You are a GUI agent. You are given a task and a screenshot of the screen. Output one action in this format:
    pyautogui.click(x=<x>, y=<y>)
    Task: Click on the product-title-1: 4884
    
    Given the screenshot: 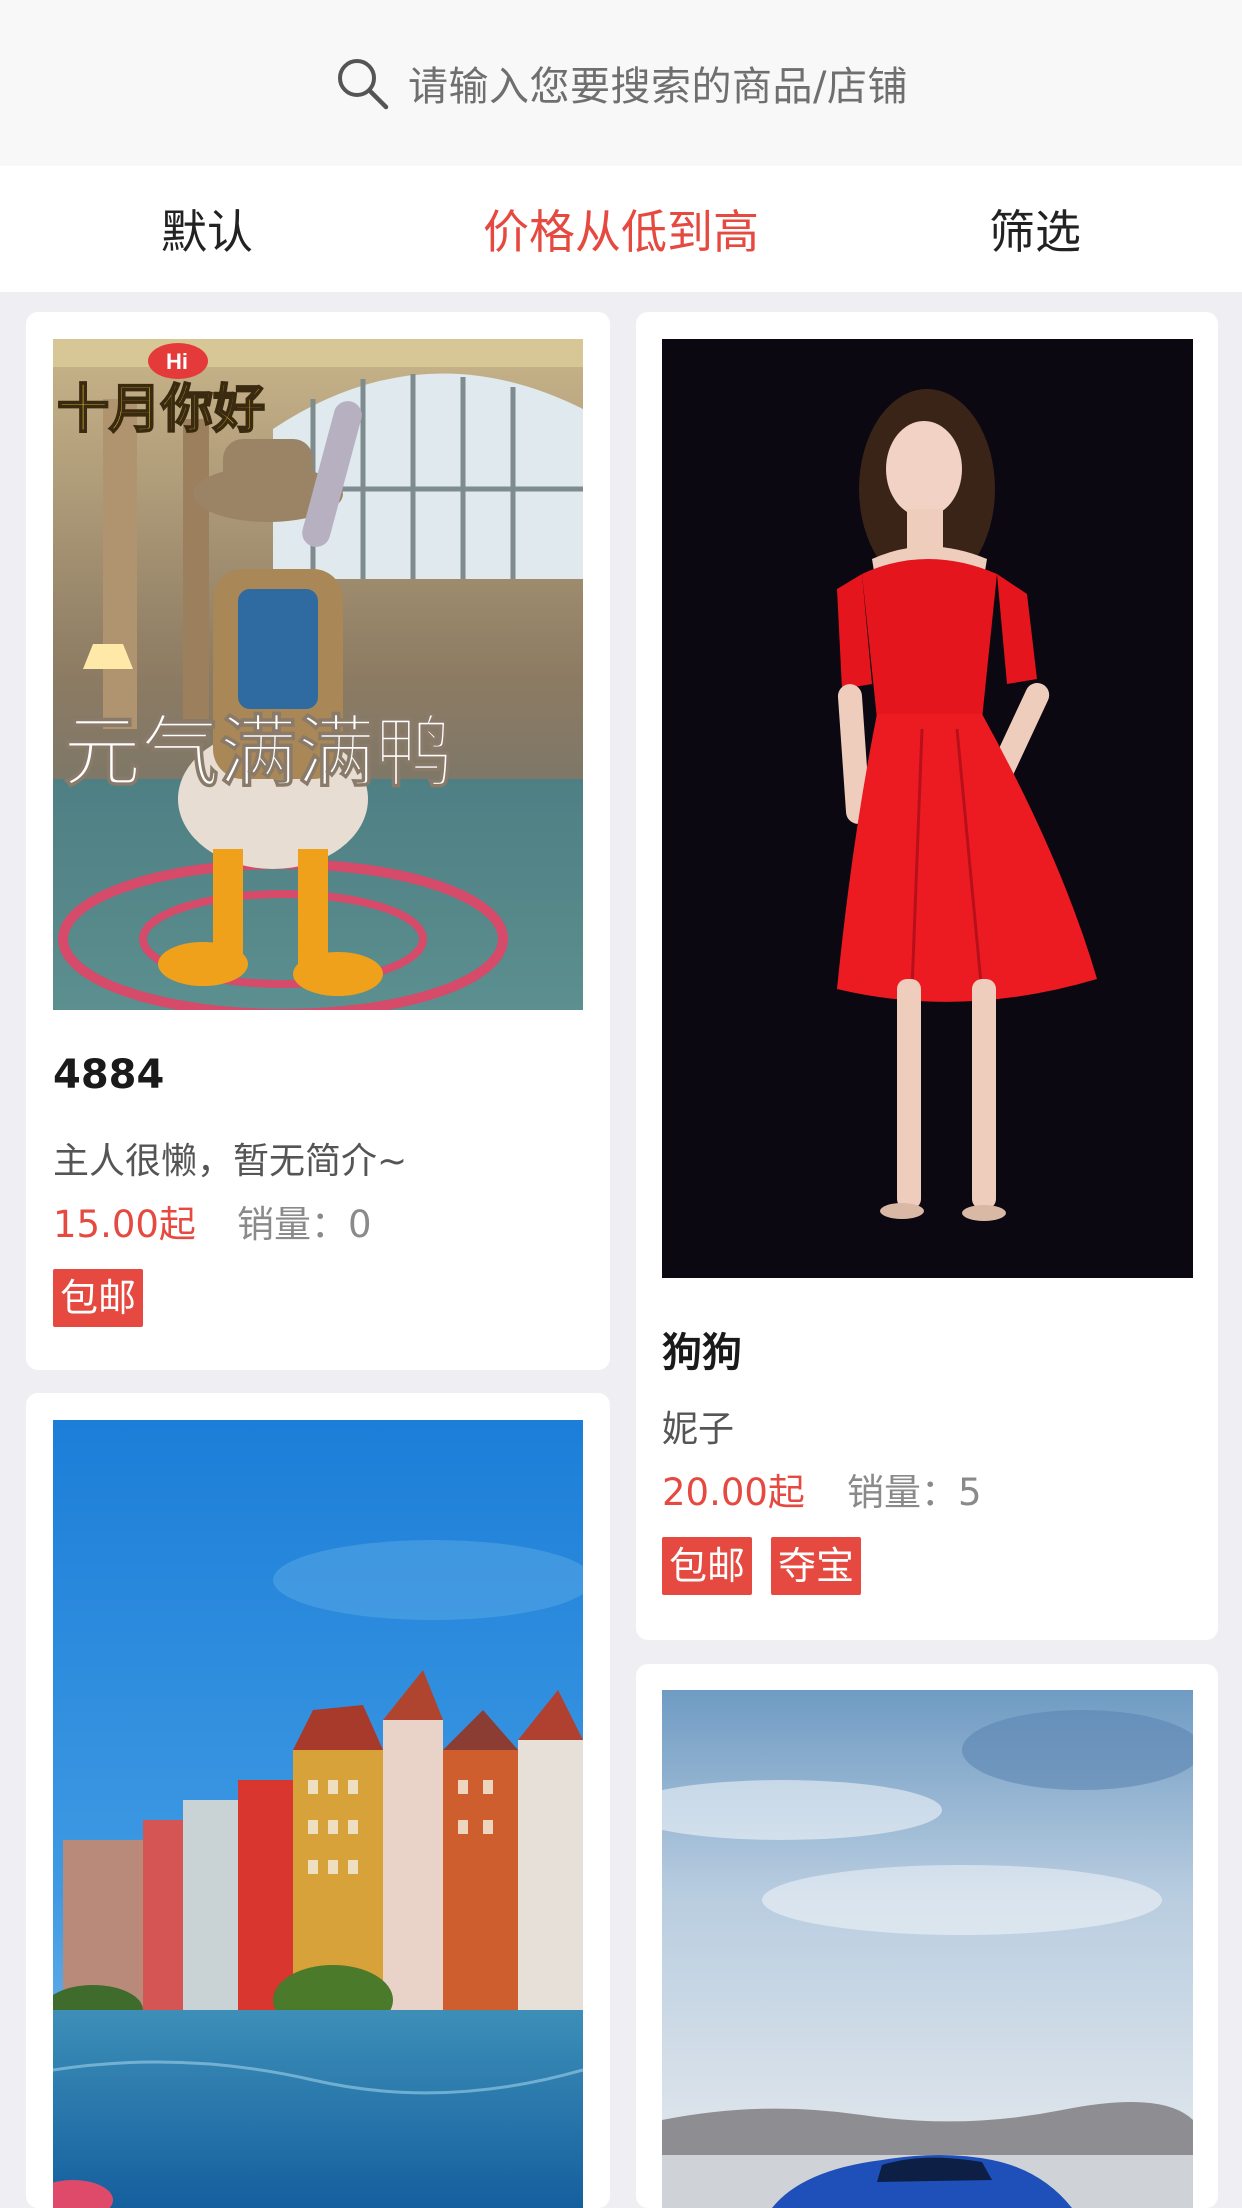 What is the action you would take?
    pyautogui.click(x=108, y=1075)
    